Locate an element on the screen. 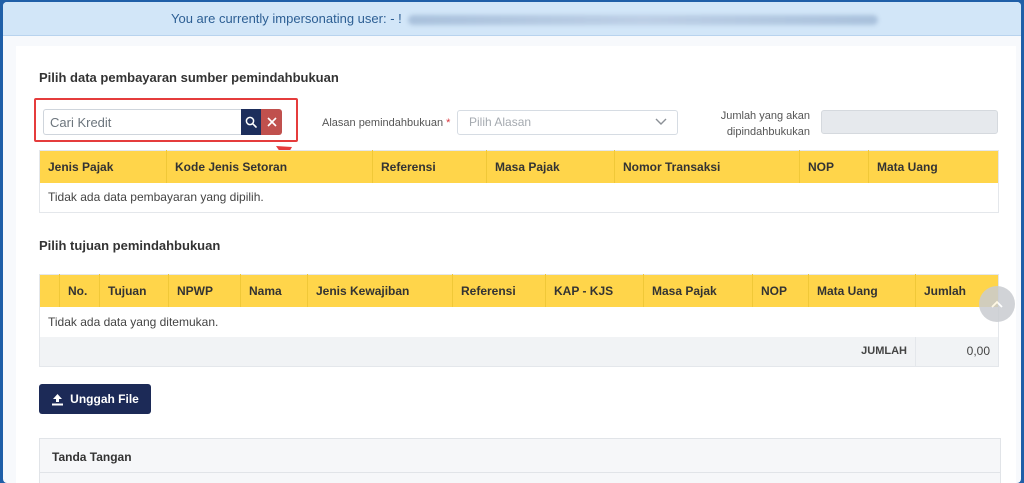 This screenshot has width=1024, height=483. scroll-to-top-button is located at coordinates (997, 304).